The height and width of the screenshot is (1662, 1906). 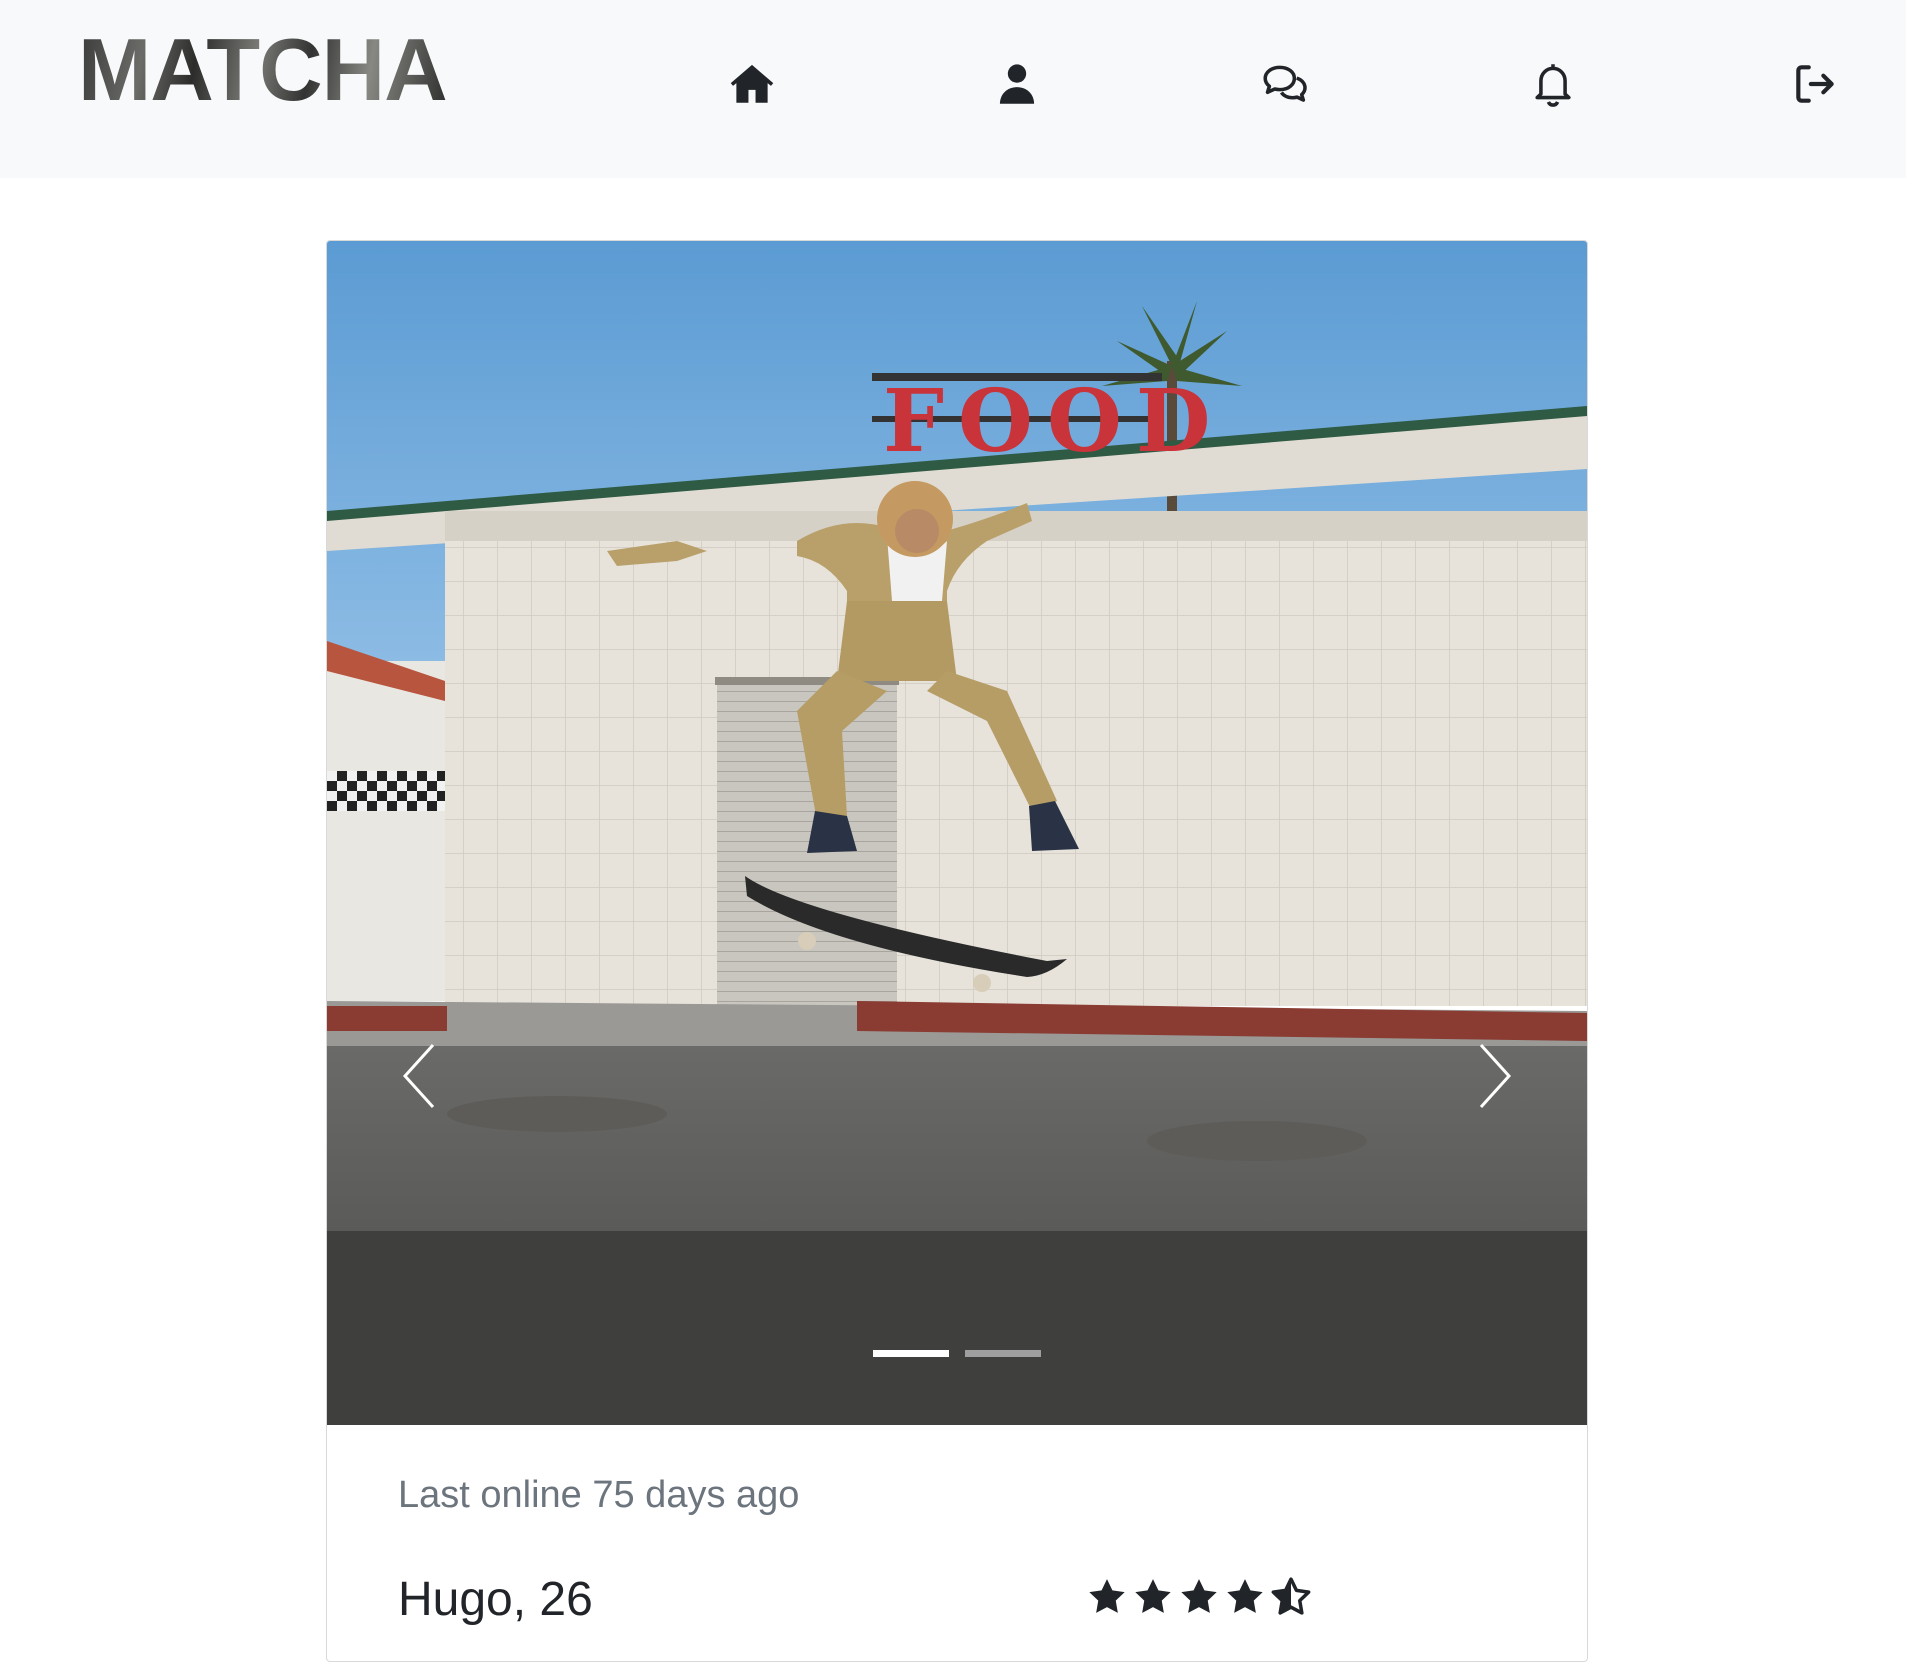 What do you see at coordinates (1017, 84) in the screenshot?
I see `user-icon` at bounding box center [1017, 84].